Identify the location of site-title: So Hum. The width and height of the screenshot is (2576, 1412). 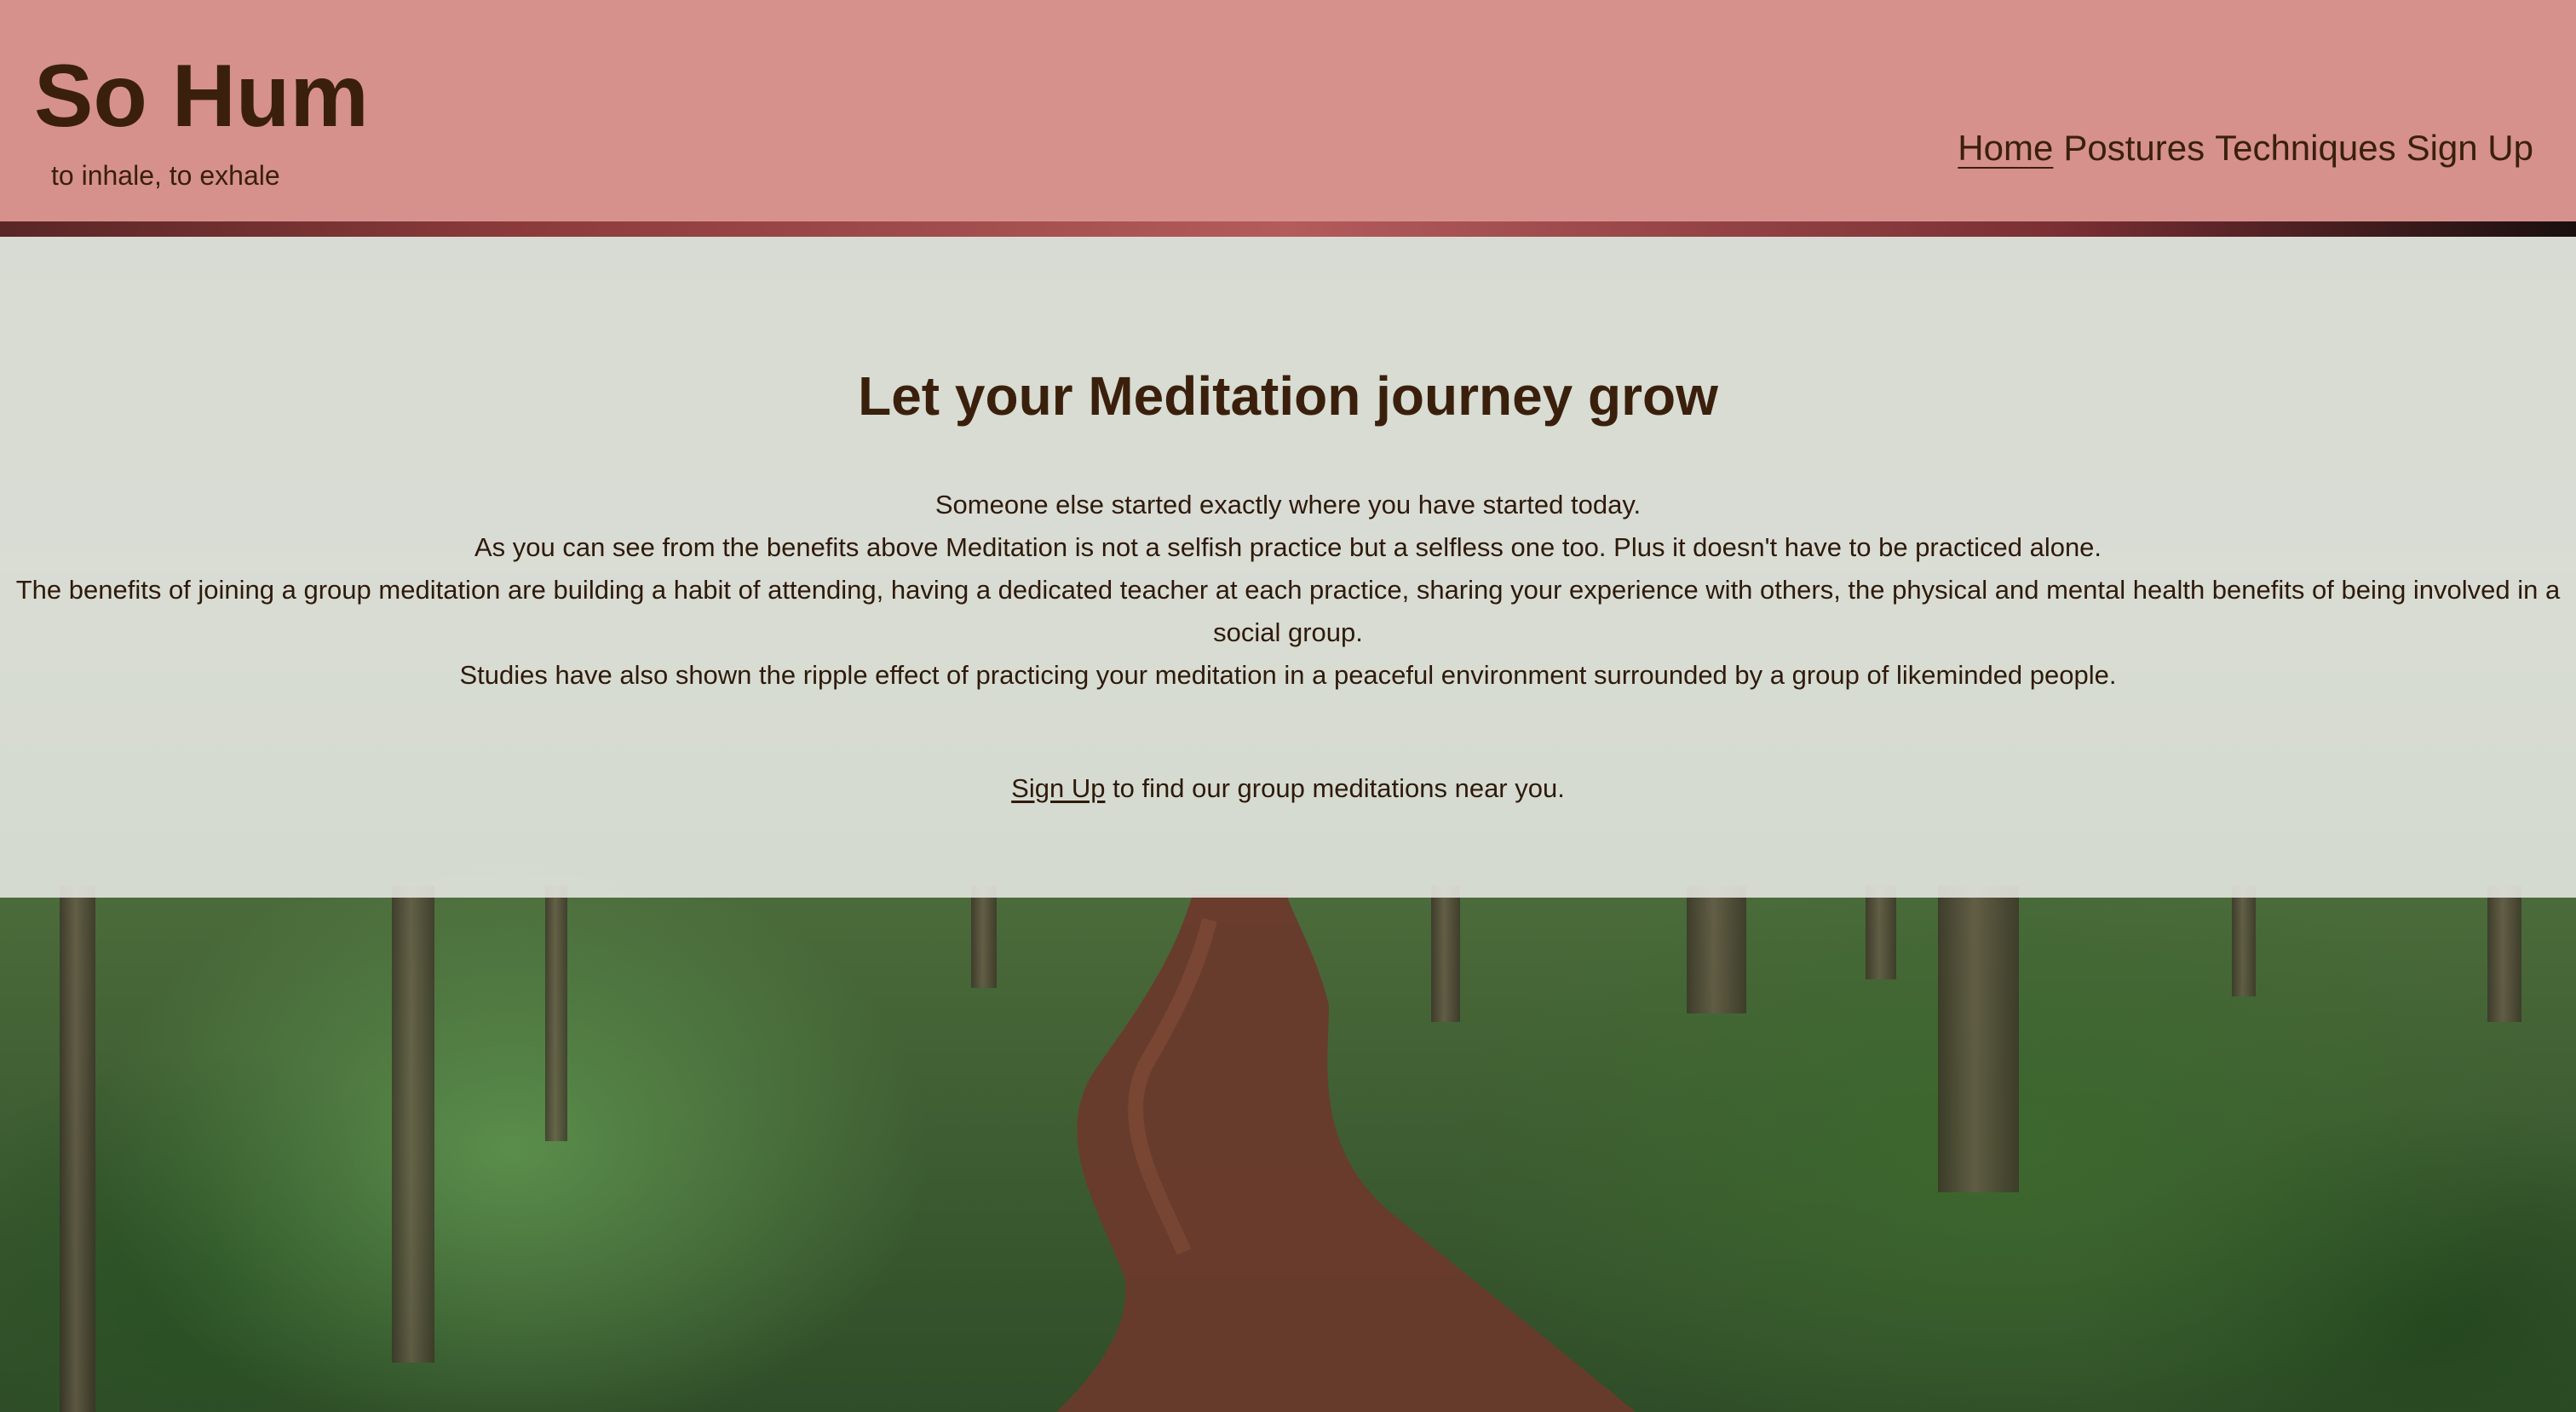
(202, 97).